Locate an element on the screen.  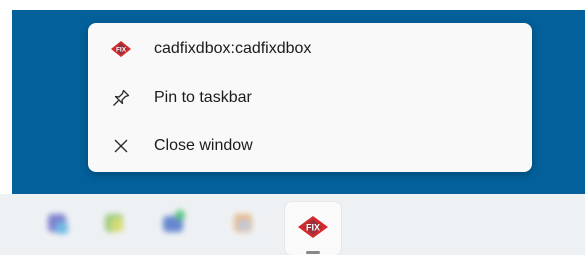
close-window-item: Close window is located at coordinates (310, 146).